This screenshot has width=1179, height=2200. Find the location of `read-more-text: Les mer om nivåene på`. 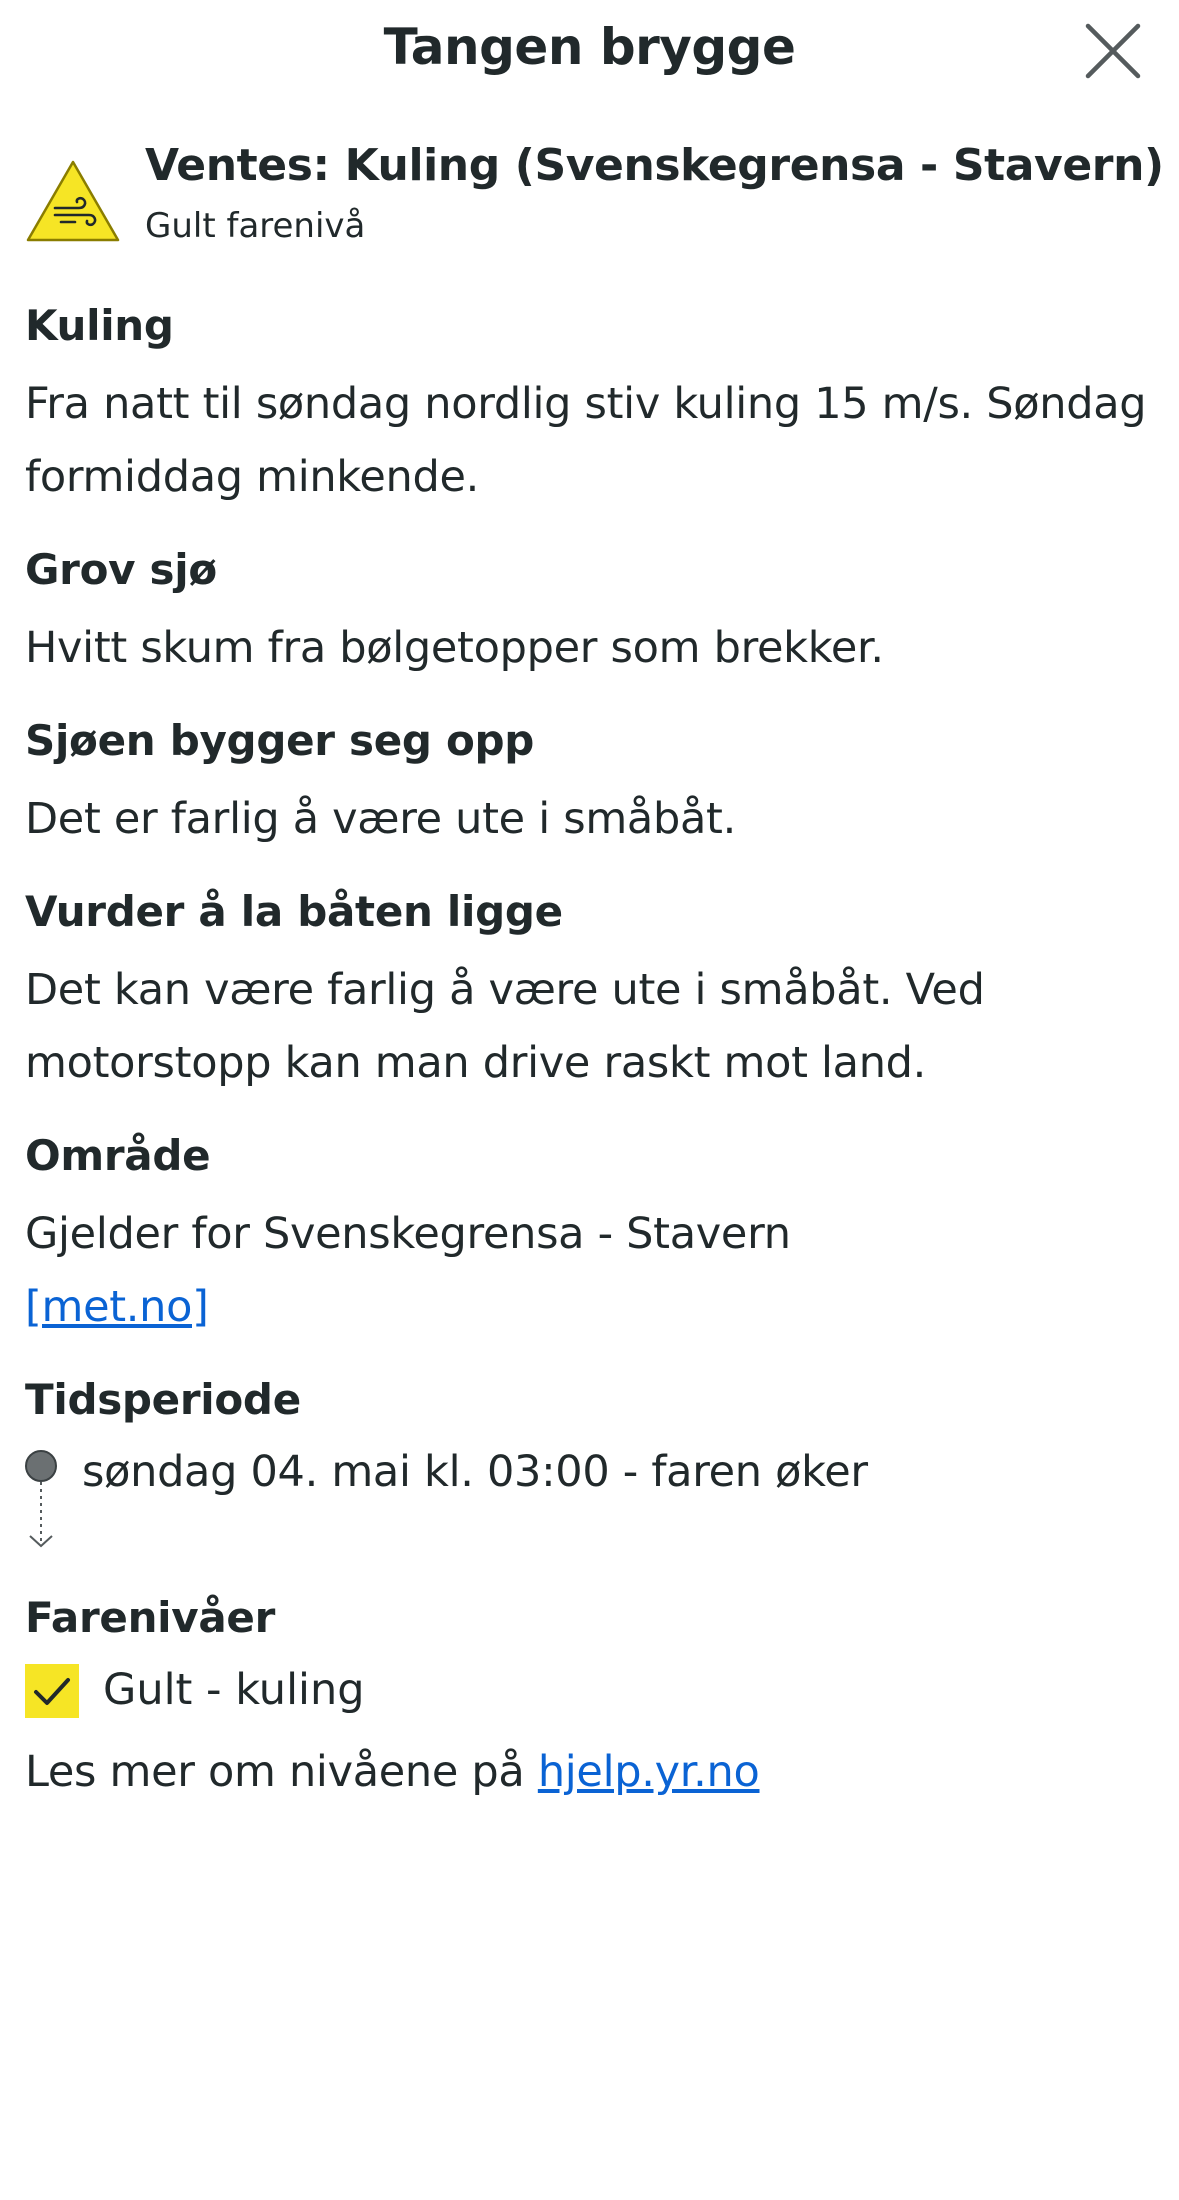

read-more-text: Les mer om nivåene på is located at coordinates (281, 1772).